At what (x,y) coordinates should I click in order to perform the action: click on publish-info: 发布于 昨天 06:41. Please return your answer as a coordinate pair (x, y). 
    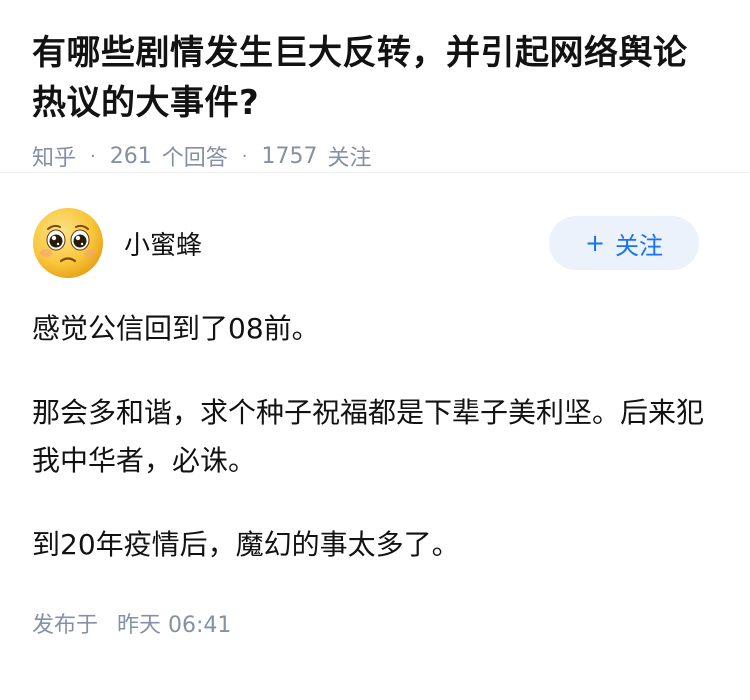
    Looking at the image, I should click on (375, 623).